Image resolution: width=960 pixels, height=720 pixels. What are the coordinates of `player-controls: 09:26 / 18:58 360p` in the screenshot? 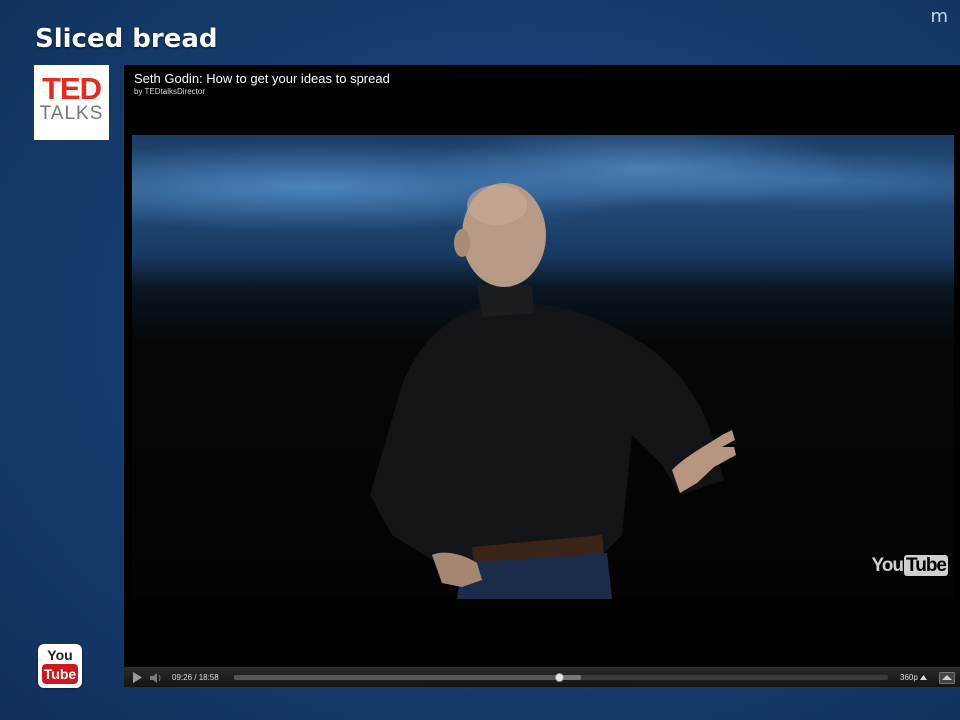 It's located at (542, 677).